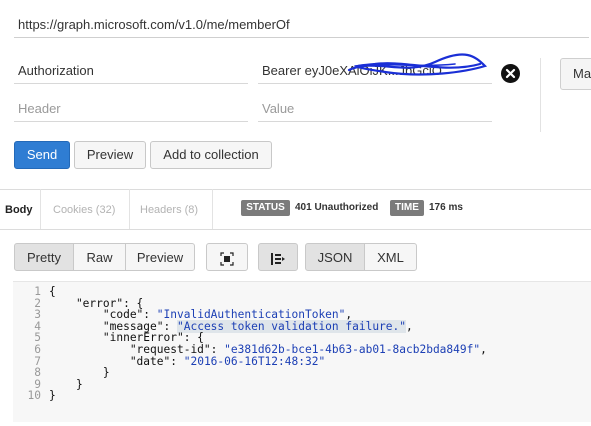  What do you see at coordinates (375, 109) in the screenshot?
I see `new-header-value-input` at bounding box center [375, 109].